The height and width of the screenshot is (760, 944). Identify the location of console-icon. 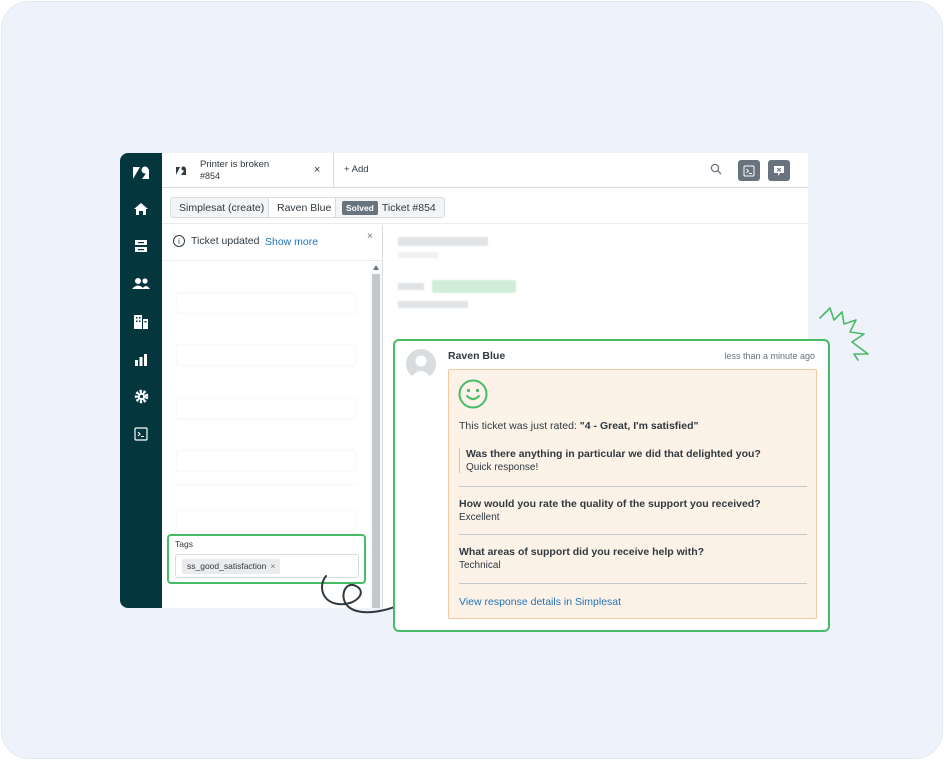
(749, 170).